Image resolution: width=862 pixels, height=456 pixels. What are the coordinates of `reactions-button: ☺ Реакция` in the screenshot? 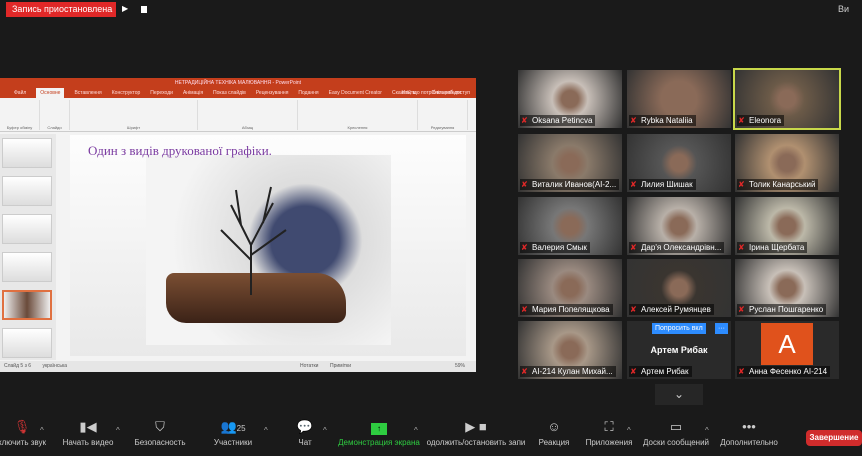 It's located at (554, 431).